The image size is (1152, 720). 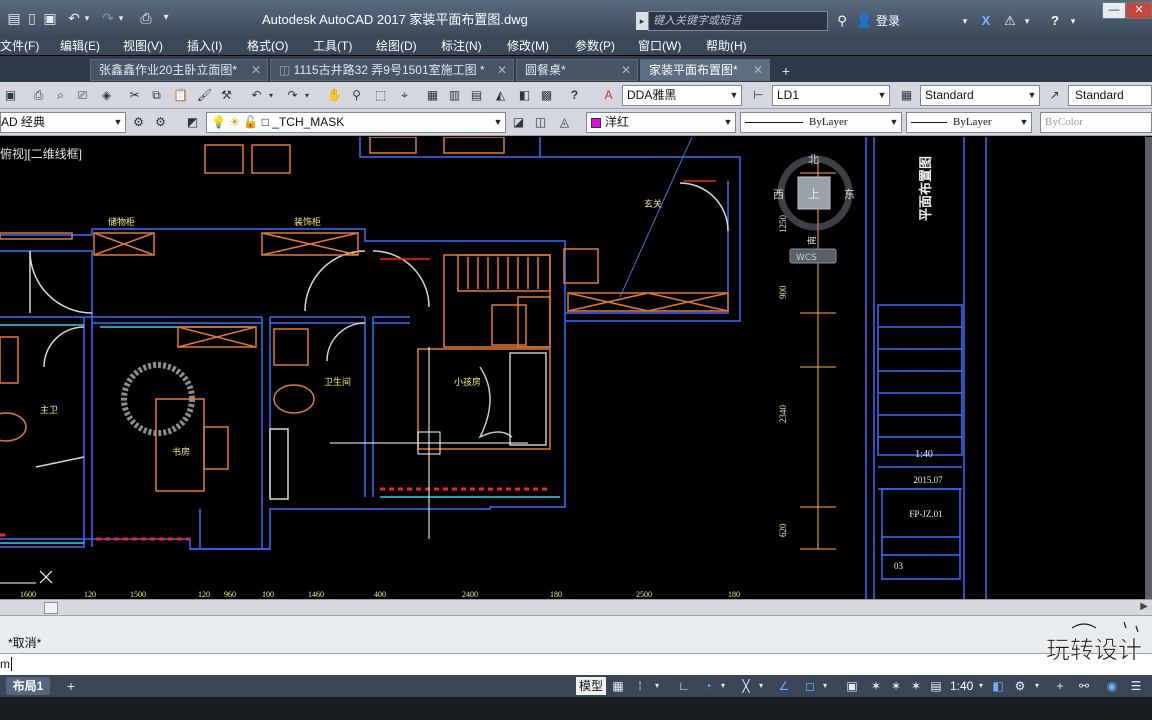 What do you see at coordinates (156, 95) in the screenshot?
I see `copy-icon: ⧉` at bounding box center [156, 95].